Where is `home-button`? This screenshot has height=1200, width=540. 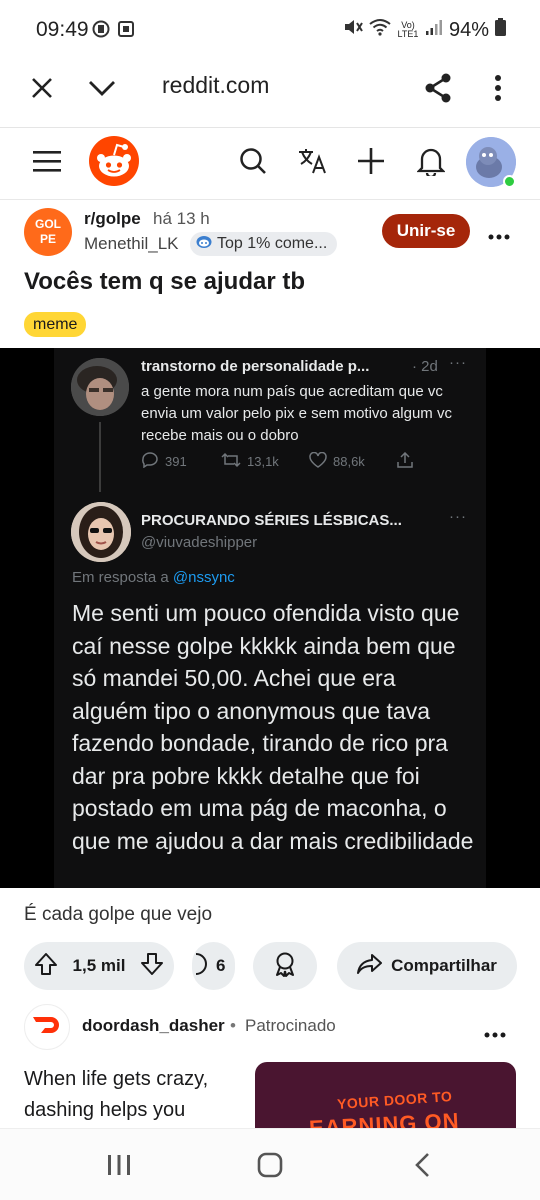
home-button is located at coordinates (270, 1167).